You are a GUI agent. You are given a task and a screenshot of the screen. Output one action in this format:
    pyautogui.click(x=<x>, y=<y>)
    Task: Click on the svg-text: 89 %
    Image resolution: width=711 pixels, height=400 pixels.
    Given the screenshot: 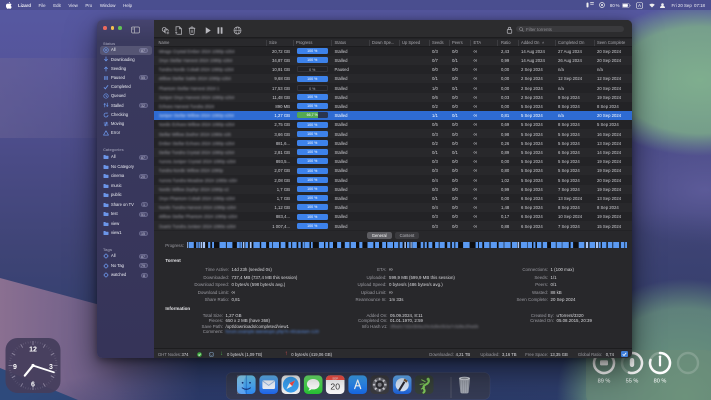 What is the action you would take?
    pyautogui.click(x=604, y=382)
    